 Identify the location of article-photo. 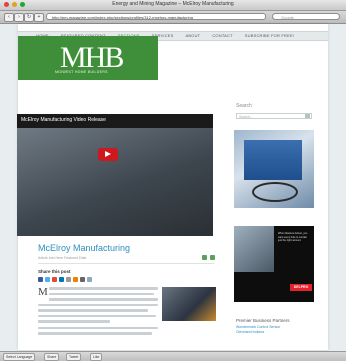
(189, 304).